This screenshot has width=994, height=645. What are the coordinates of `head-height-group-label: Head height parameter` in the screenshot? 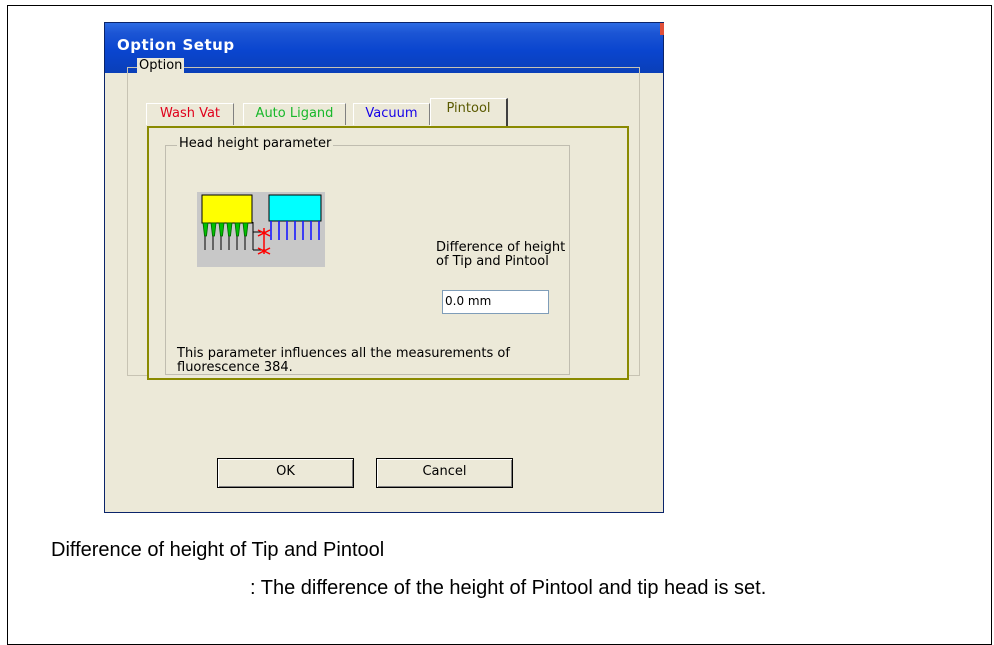 It's located at (255, 143).